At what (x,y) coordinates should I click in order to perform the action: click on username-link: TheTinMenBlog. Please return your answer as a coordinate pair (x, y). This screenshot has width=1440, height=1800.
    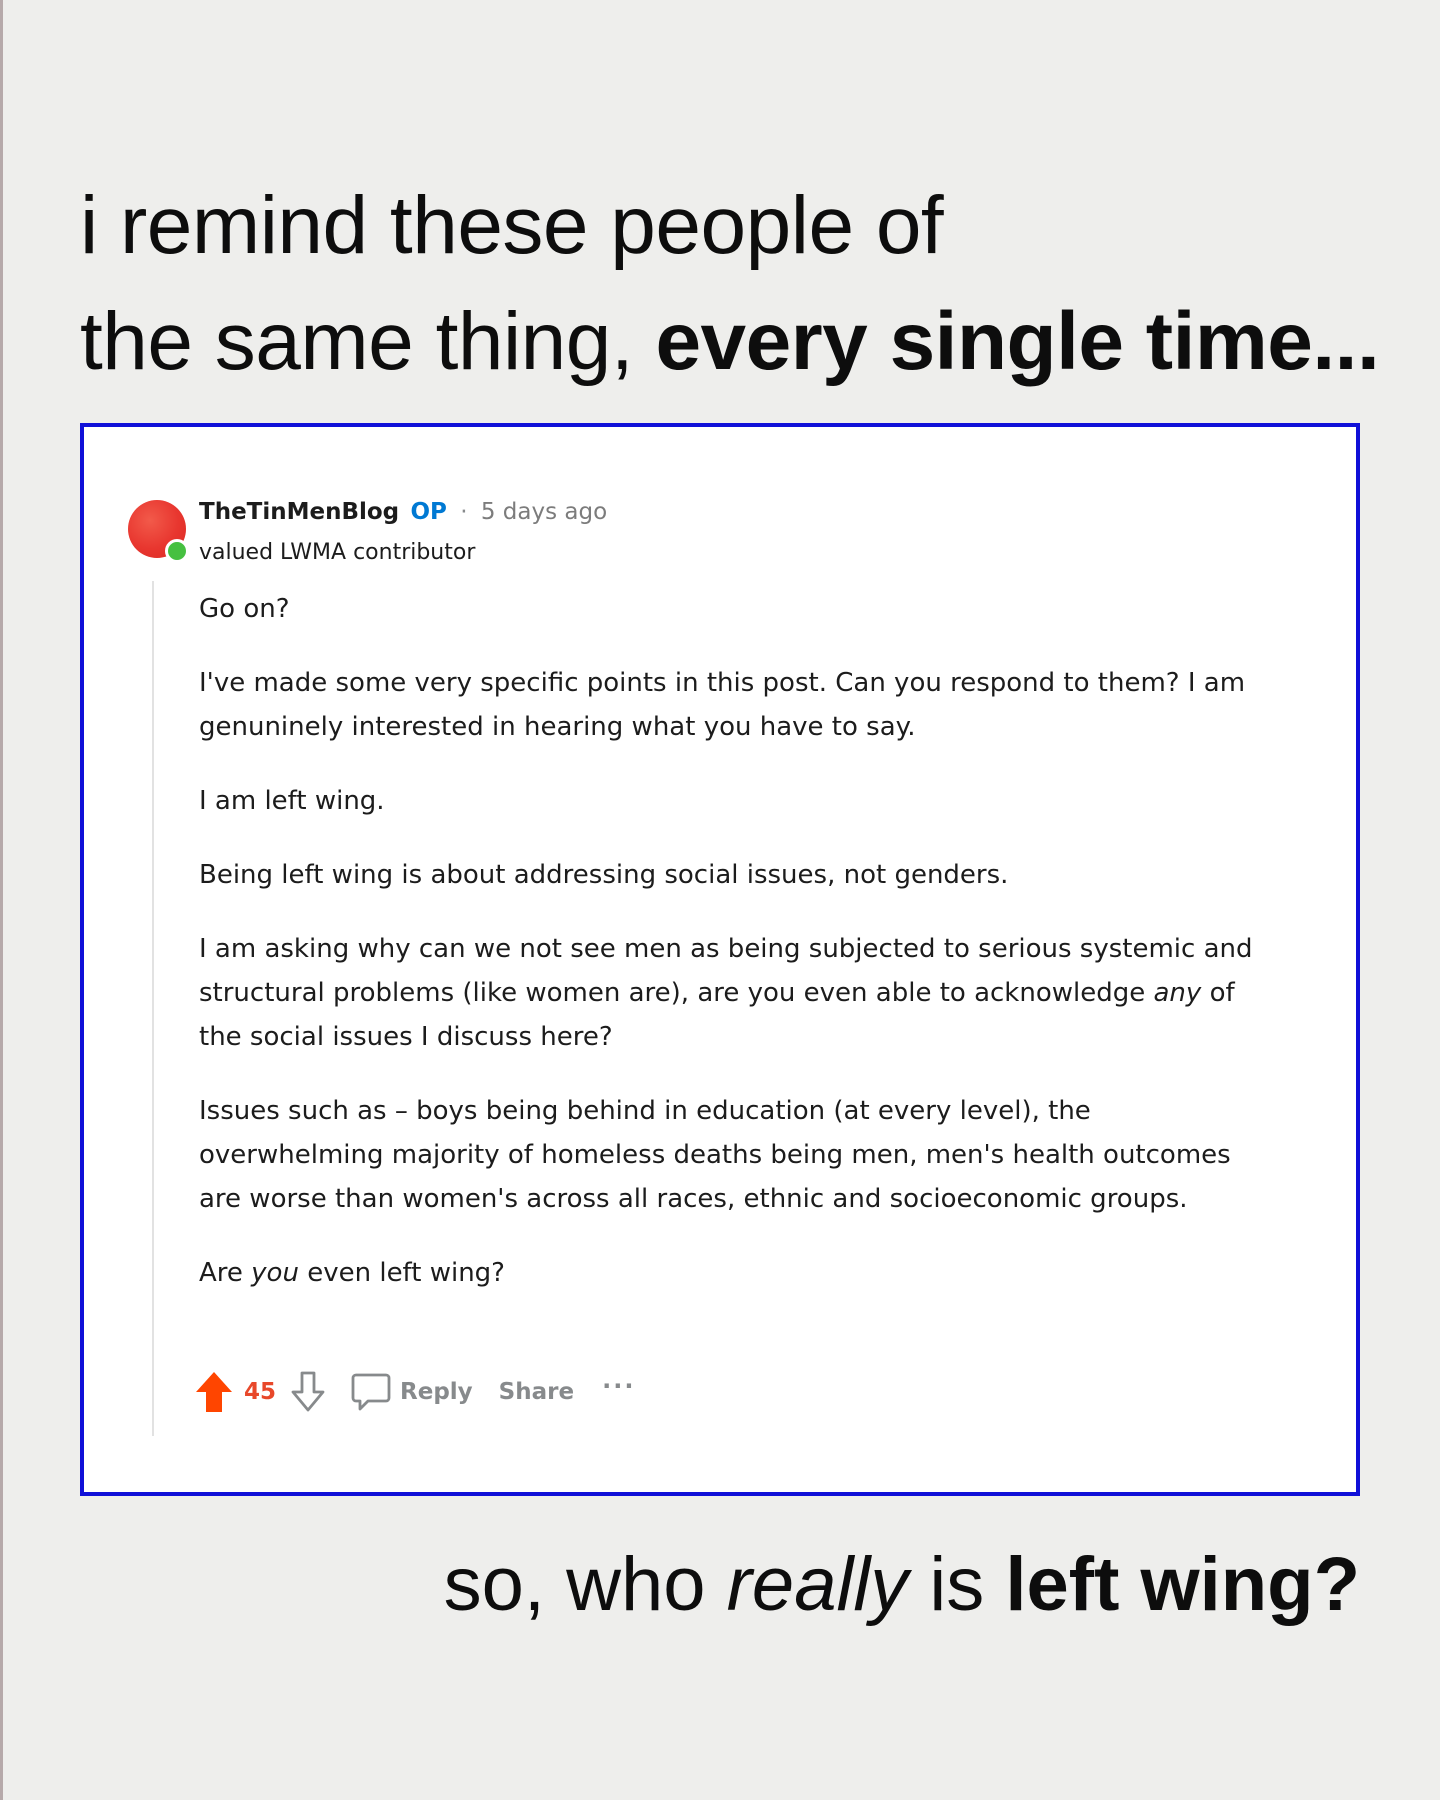
    Looking at the image, I should click on (299, 512).